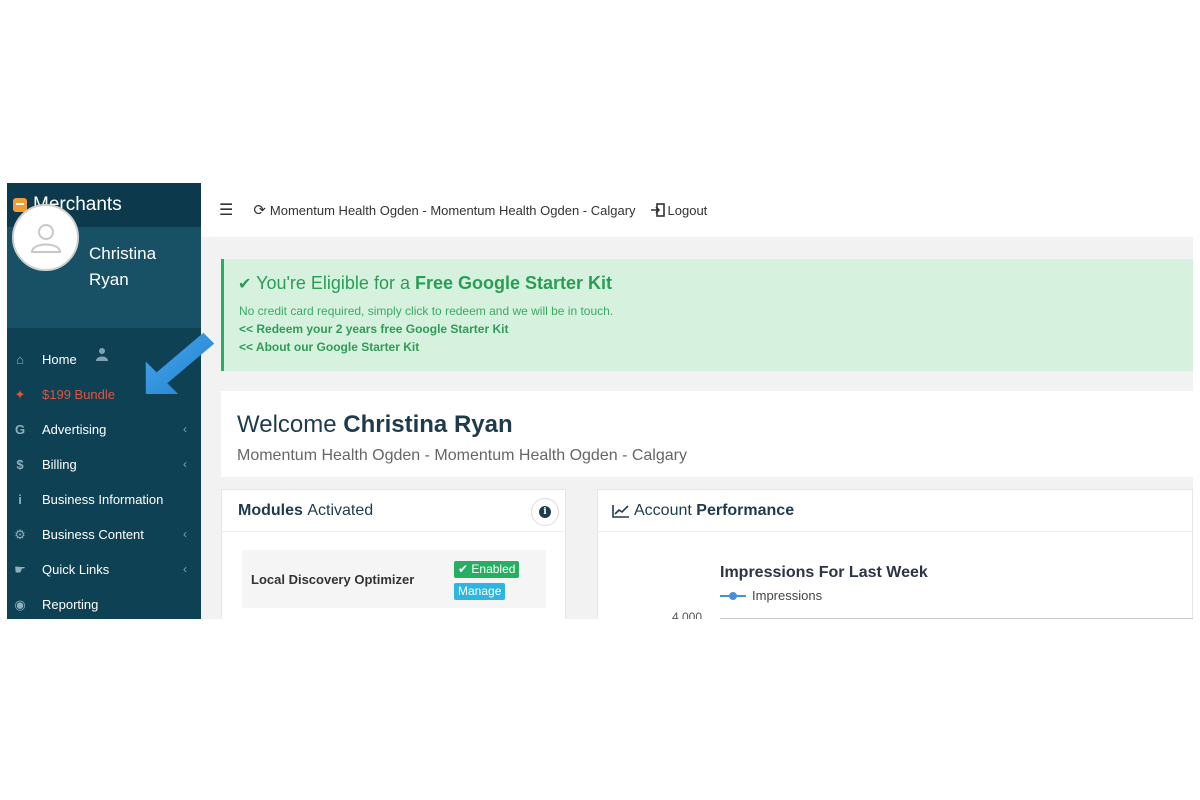 Image resolution: width=1200 pixels, height=800 pixels. I want to click on panel-title: Account Performance, so click(895, 511).